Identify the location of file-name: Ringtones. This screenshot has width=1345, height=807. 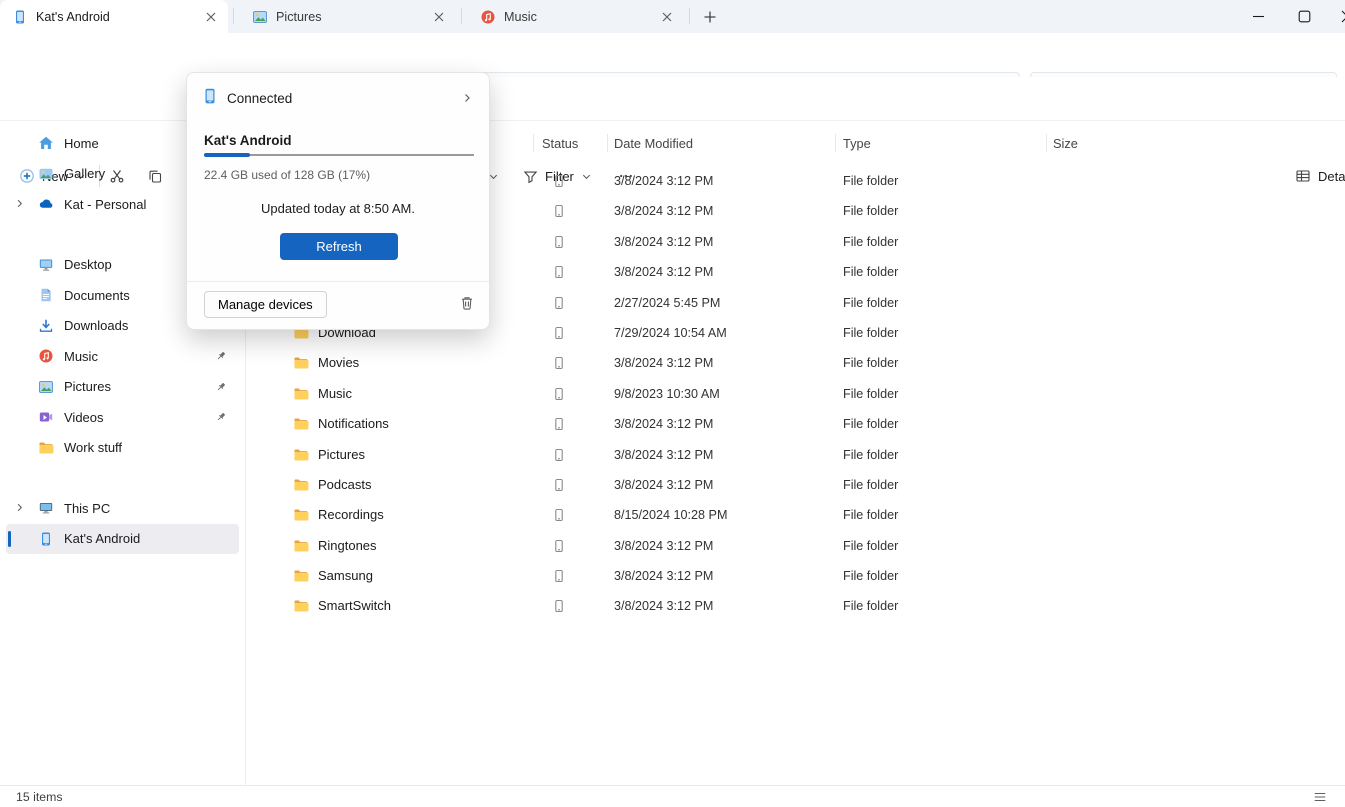
(347, 545).